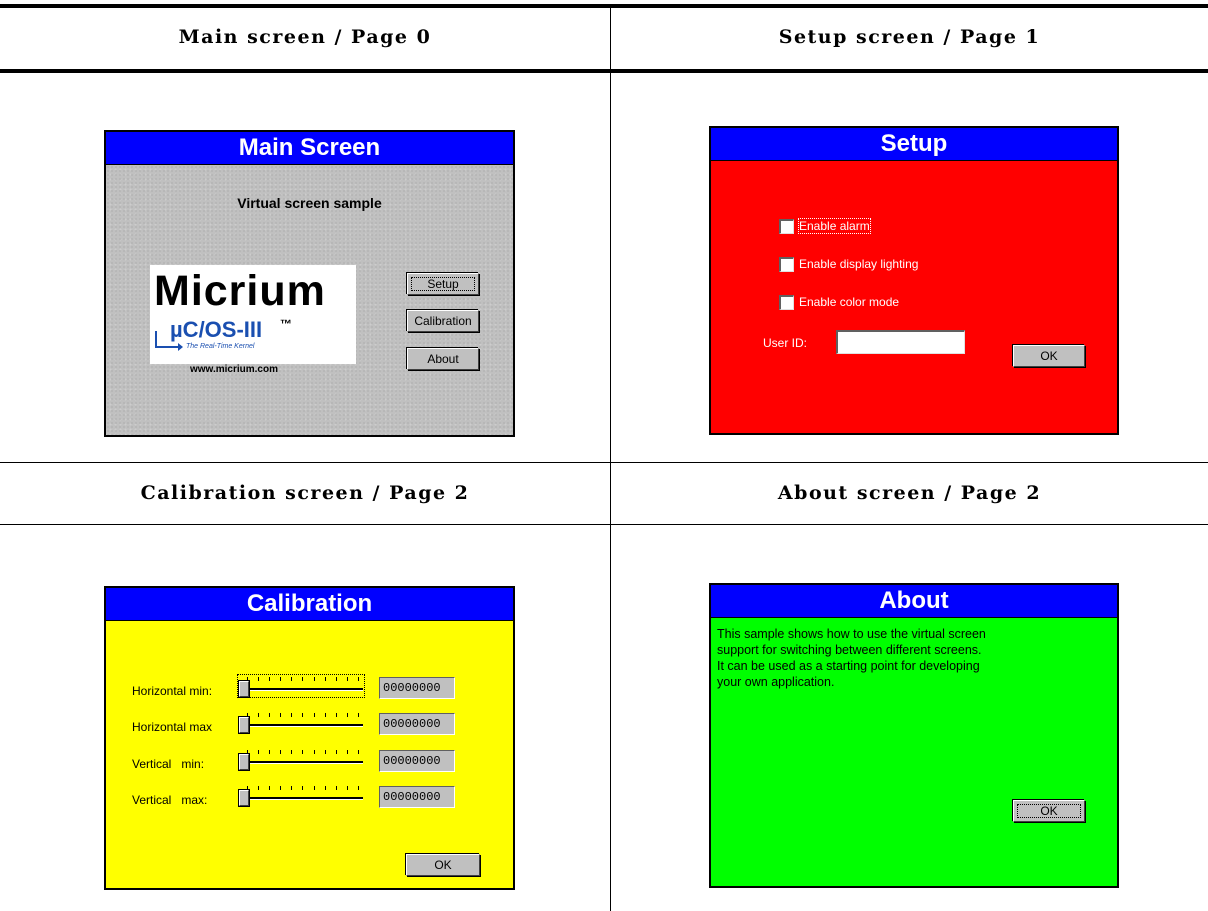 This screenshot has width=1208, height=911. I want to click on logo-brand: Micrium, so click(240, 291).